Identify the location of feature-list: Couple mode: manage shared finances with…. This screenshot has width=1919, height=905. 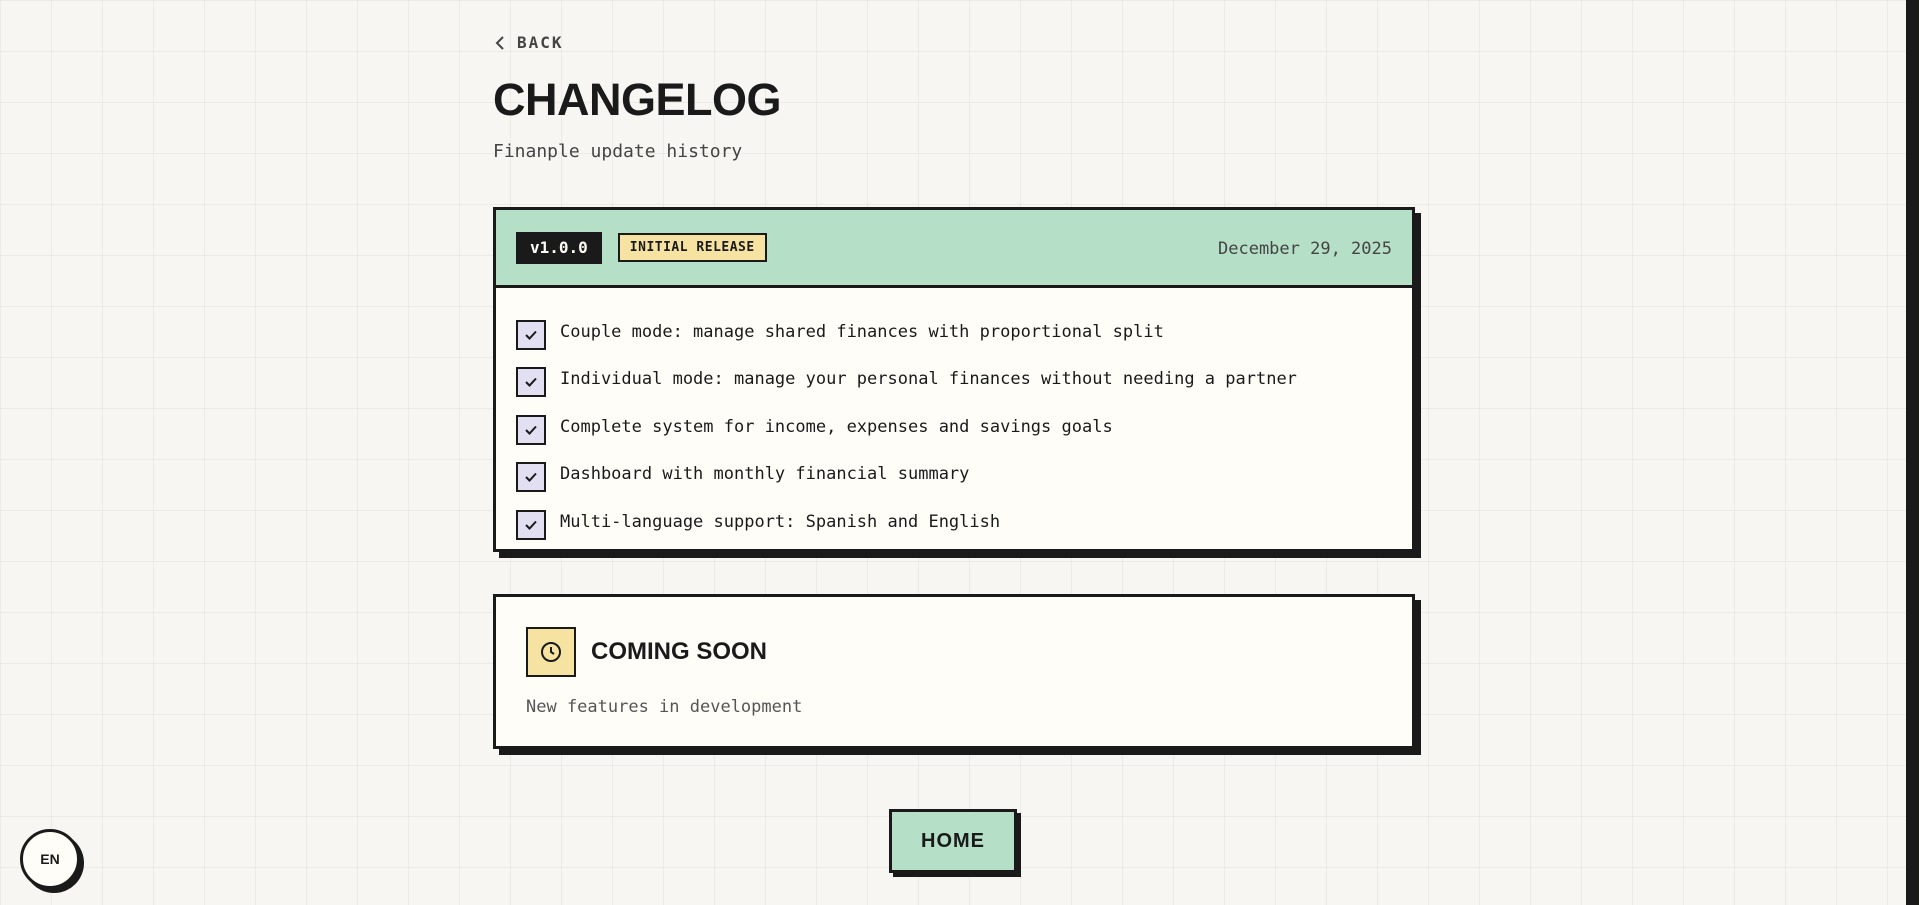
(954, 417).